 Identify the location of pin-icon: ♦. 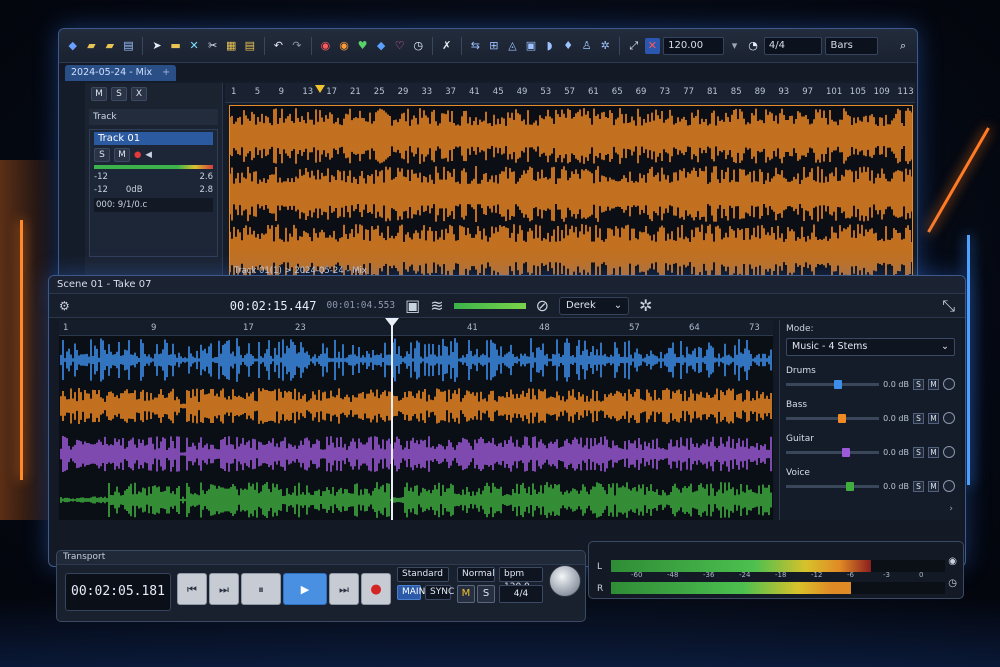
(568, 46).